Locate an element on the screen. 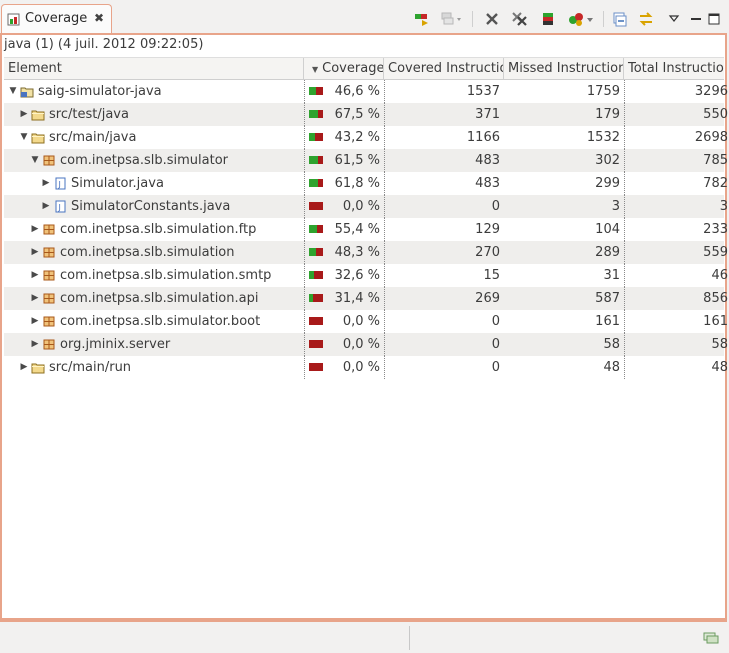  column-header-coverage: ▼ Coverage is located at coordinates (344, 68).